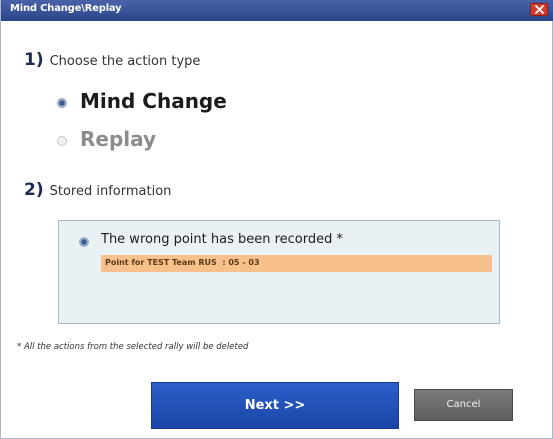 The image size is (553, 439). I want to click on point-record-text: Point for TEST Team RUS : 05 - 03, so click(182, 262).